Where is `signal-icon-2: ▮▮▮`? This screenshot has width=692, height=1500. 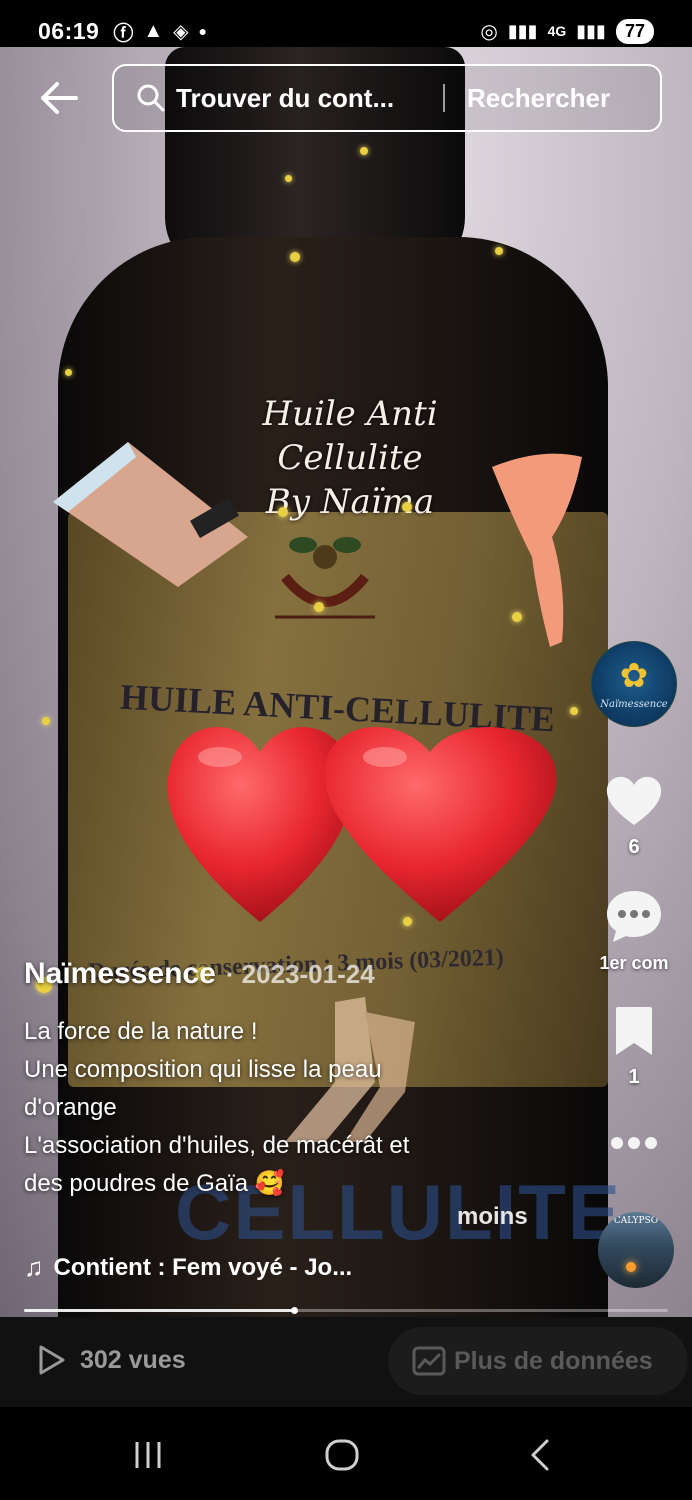 signal-icon-2: ▮▮▮ is located at coordinates (591, 30).